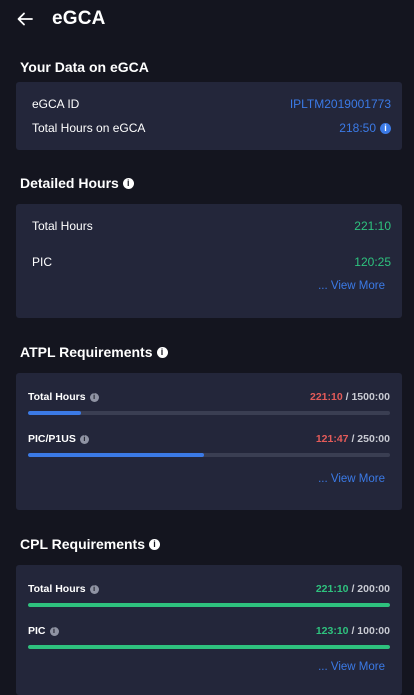 Image resolution: width=414 pixels, height=695 pixels. I want to click on egca-id-row: eGCA ID IPLTM2019001773, so click(211, 104).